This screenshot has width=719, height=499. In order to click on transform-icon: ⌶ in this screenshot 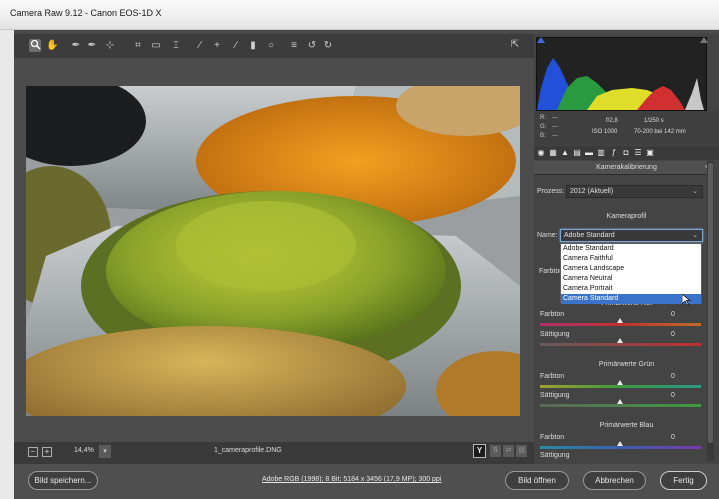, I will do `click(176, 45)`.